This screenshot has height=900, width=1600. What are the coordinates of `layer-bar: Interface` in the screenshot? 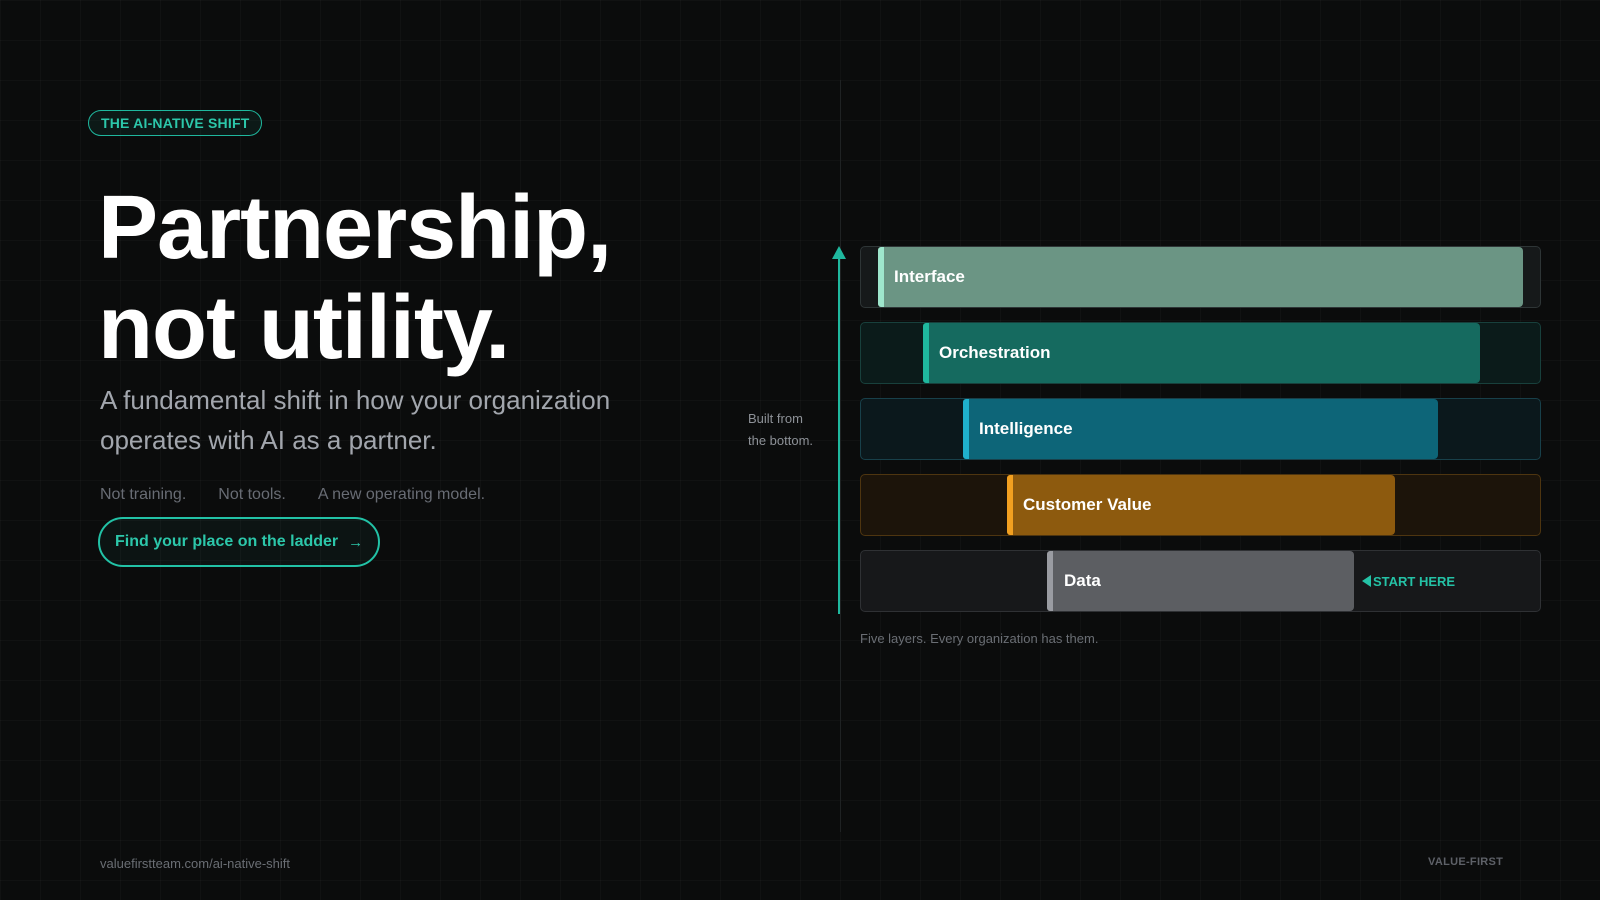 It's located at (1200, 277).